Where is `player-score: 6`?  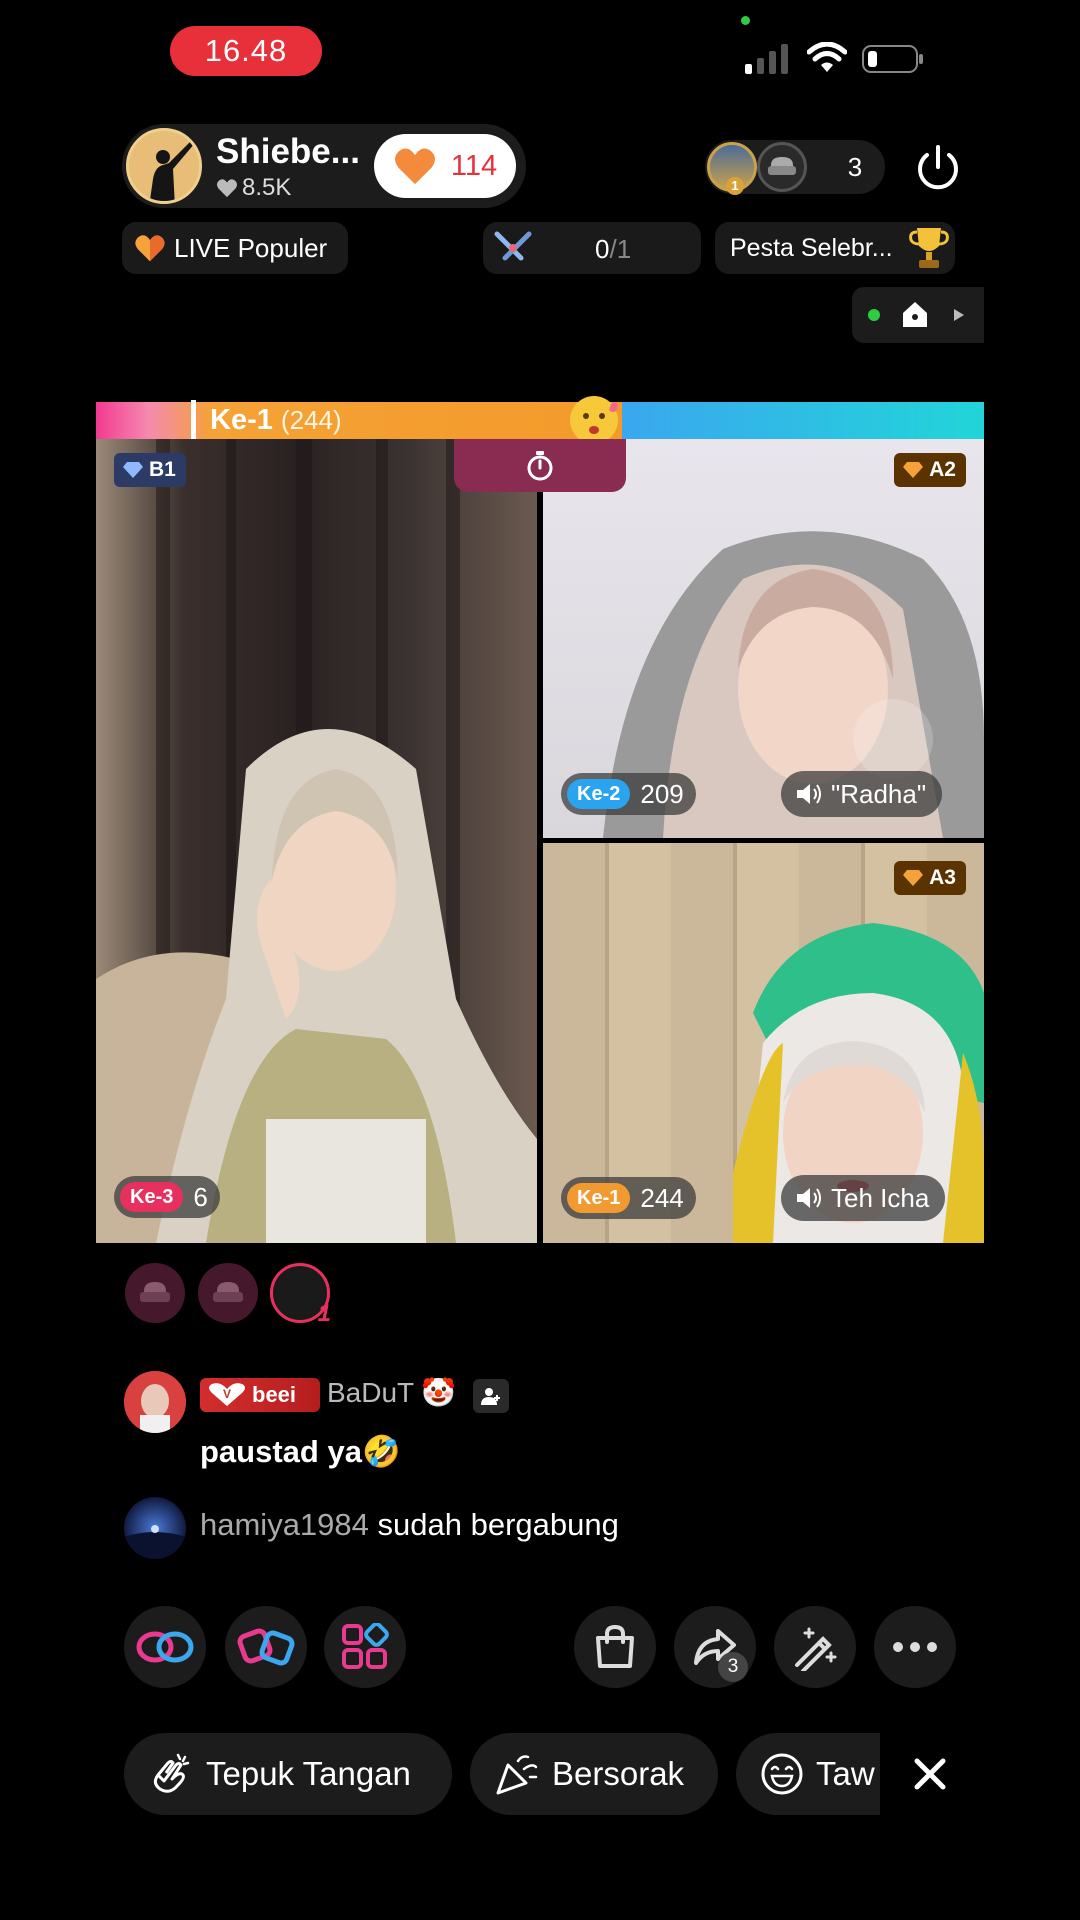 player-score: 6 is located at coordinates (200, 1196).